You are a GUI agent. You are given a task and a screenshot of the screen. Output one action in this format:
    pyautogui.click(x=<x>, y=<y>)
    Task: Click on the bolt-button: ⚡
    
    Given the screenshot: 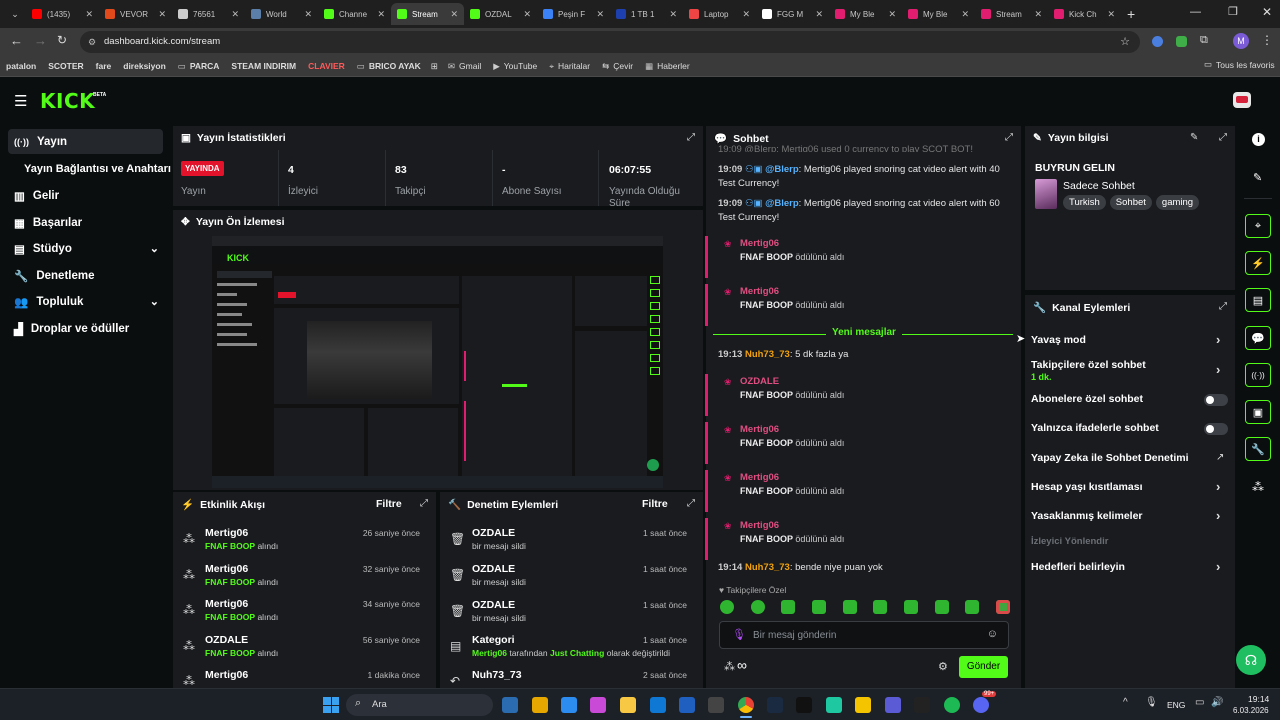 What is the action you would take?
    pyautogui.click(x=1258, y=263)
    